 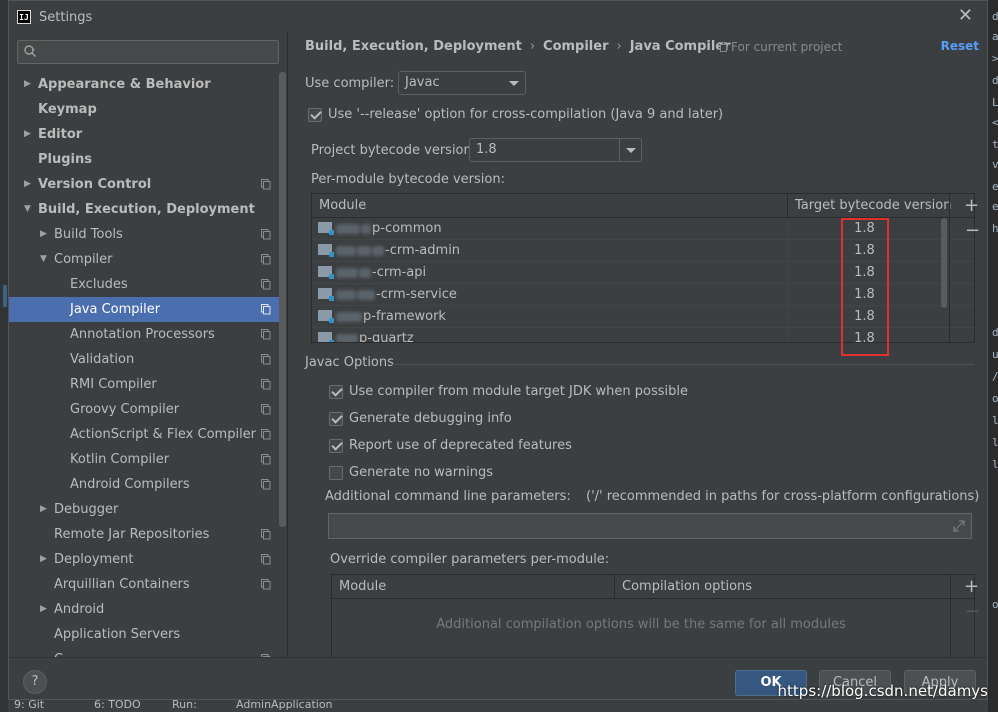 I want to click on sidebar-item-annotation-processors: Annotation Processors, so click(x=144, y=334).